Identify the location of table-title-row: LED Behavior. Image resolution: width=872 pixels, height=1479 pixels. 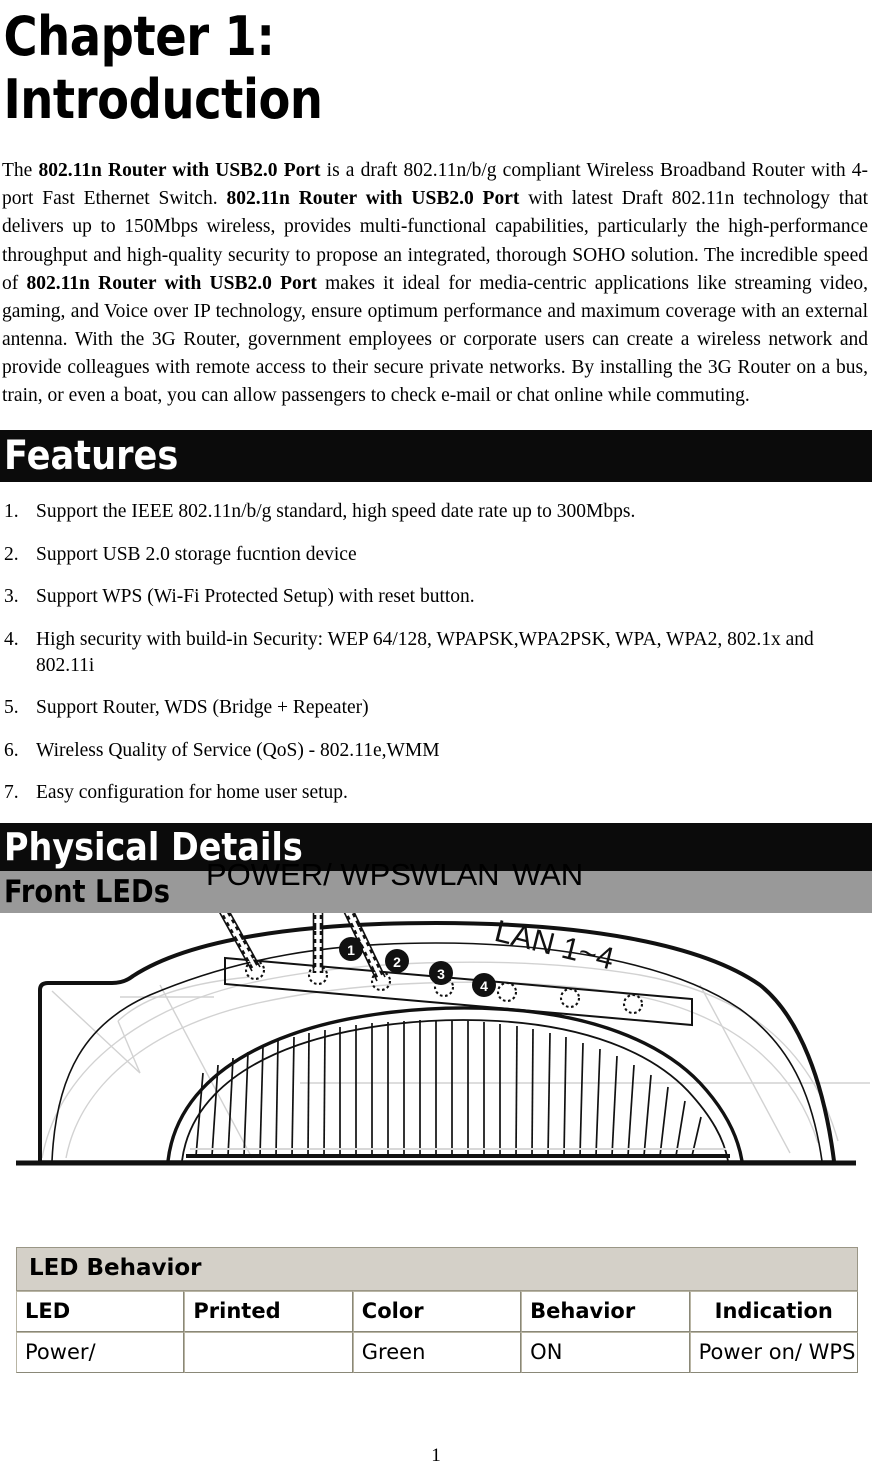
(437, 1268).